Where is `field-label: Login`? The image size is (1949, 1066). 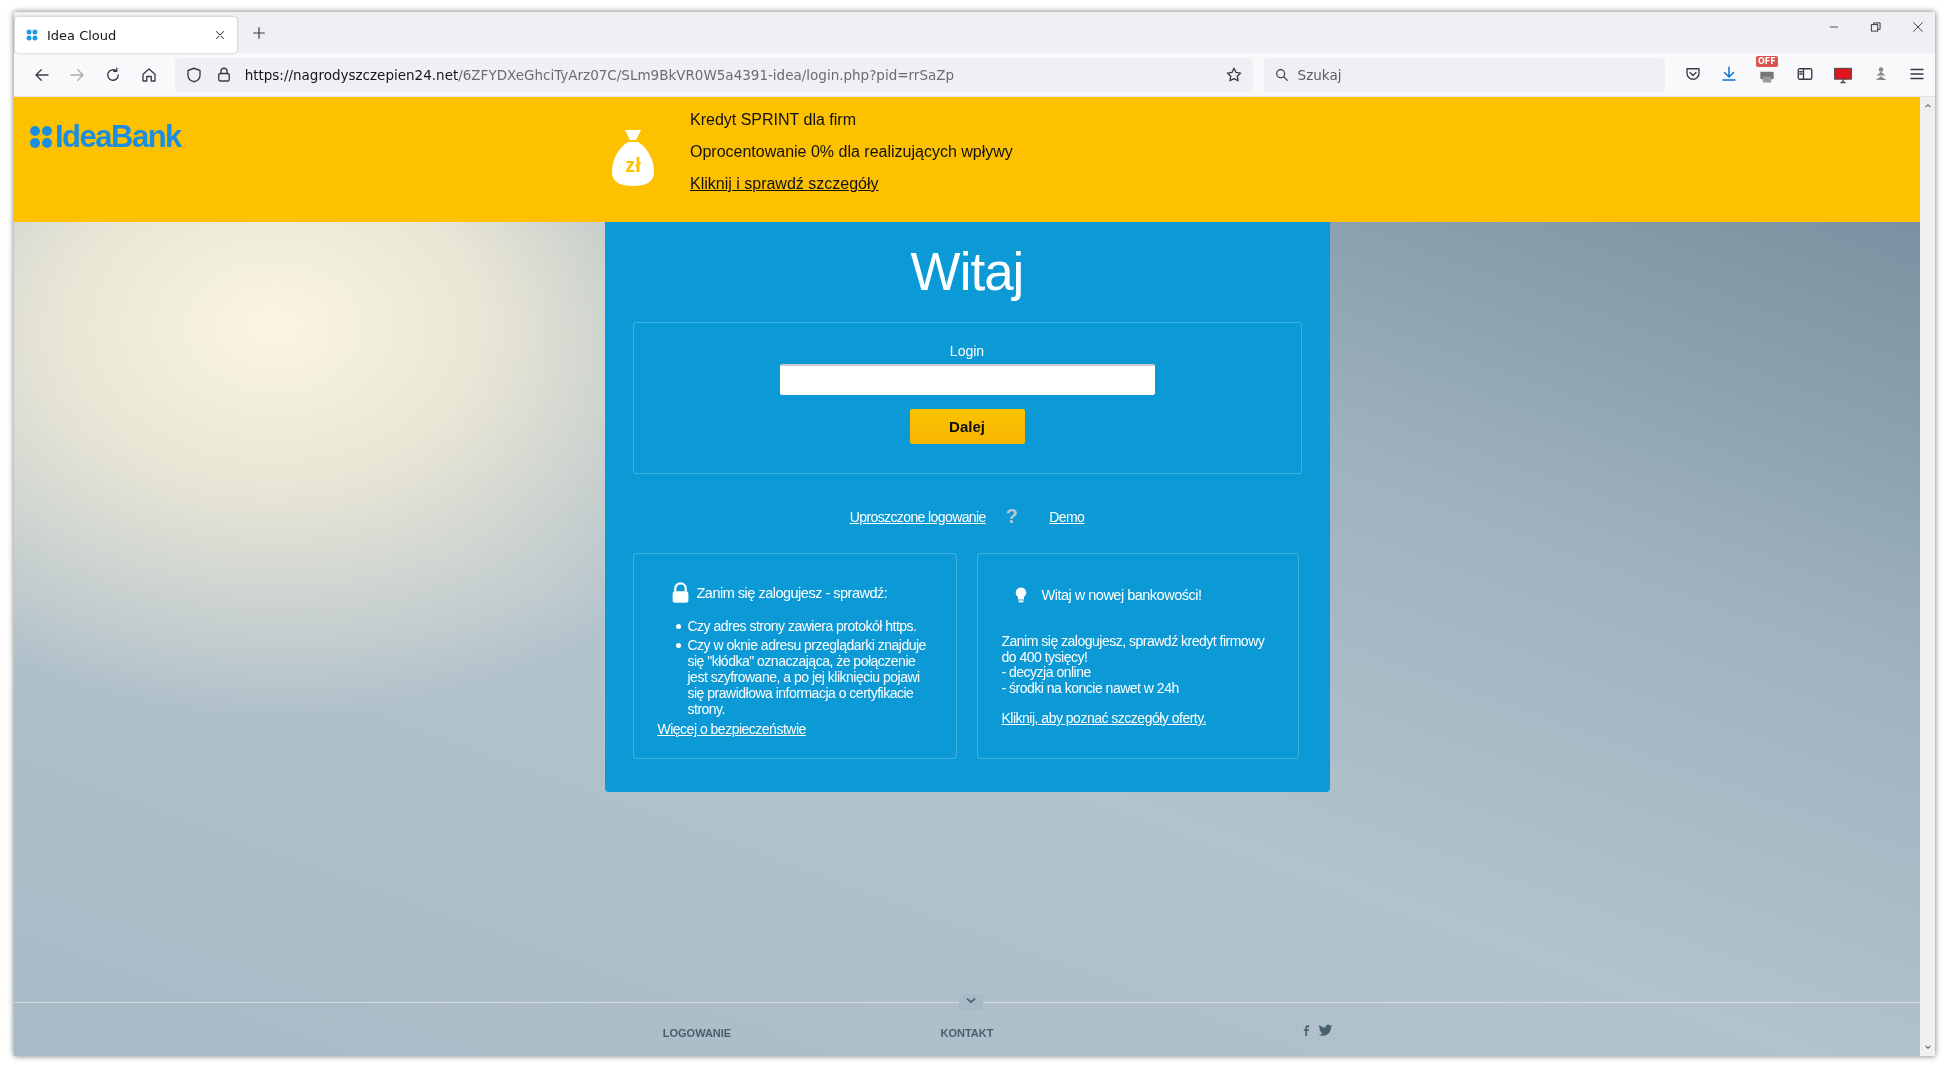 field-label: Login is located at coordinates (967, 351).